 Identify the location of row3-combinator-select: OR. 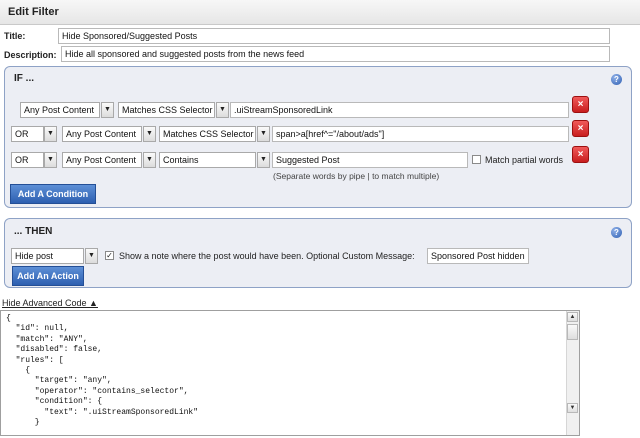
(27, 160).